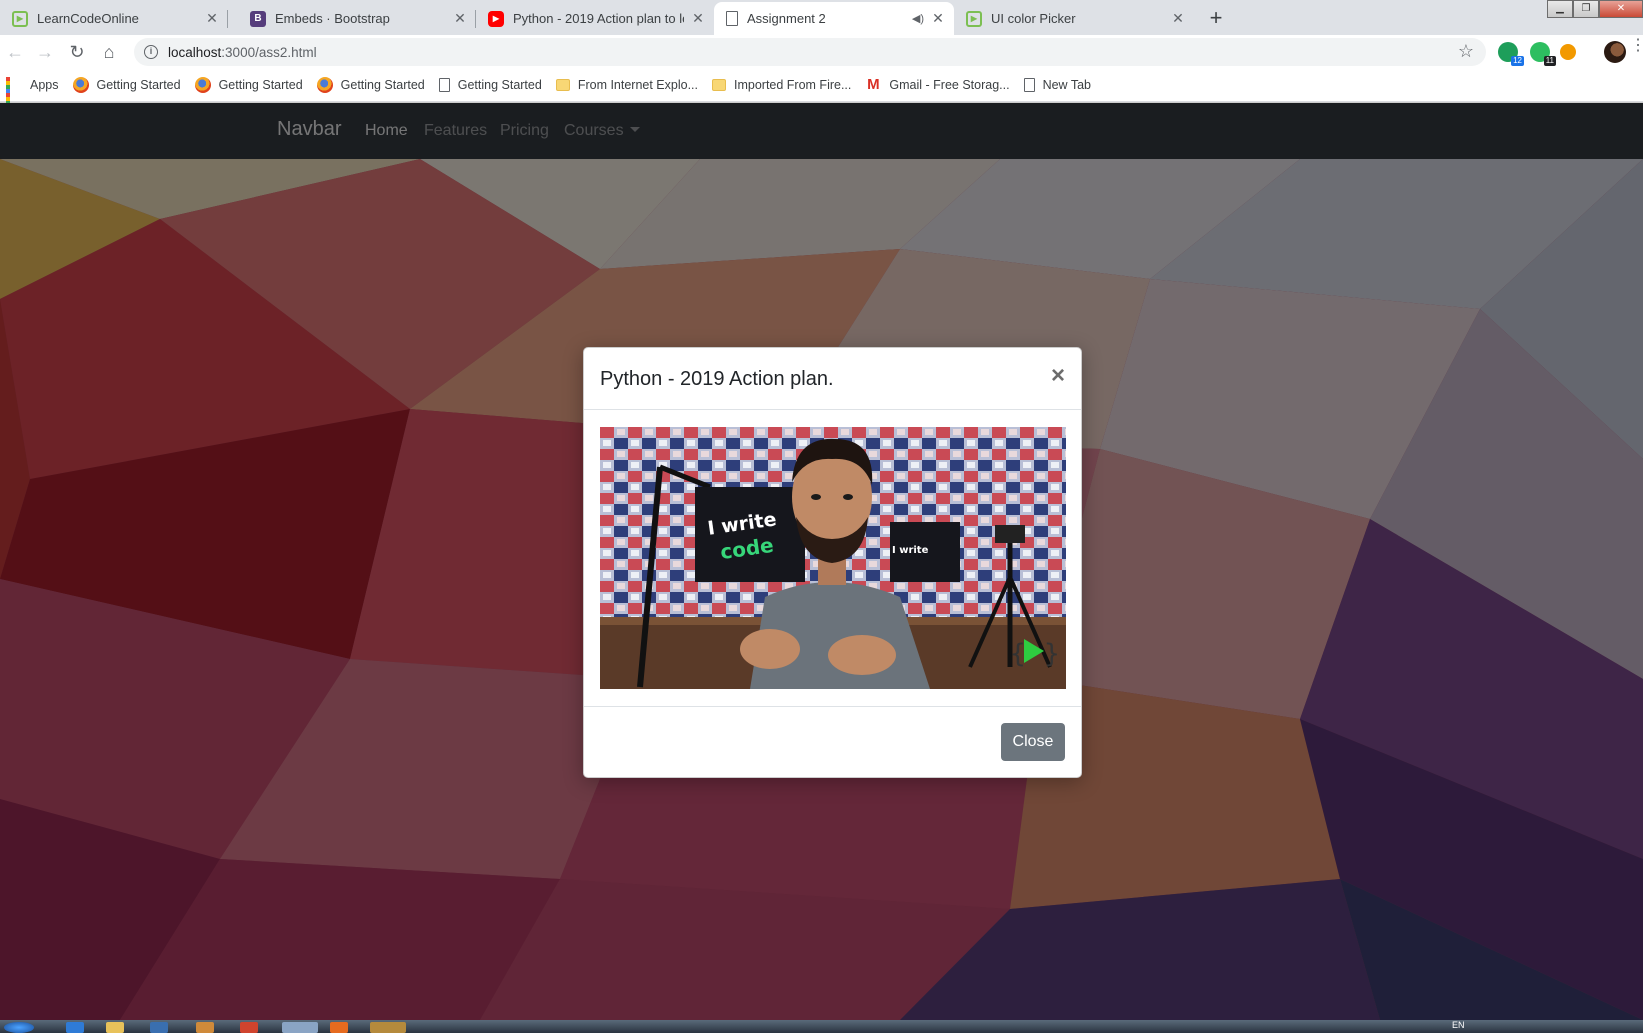 The width and height of the screenshot is (1643, 1033). Describe the element at coordinates (1636, 46) in the screenshot. I see `kebab-menu-icon: ⋮` at that location.